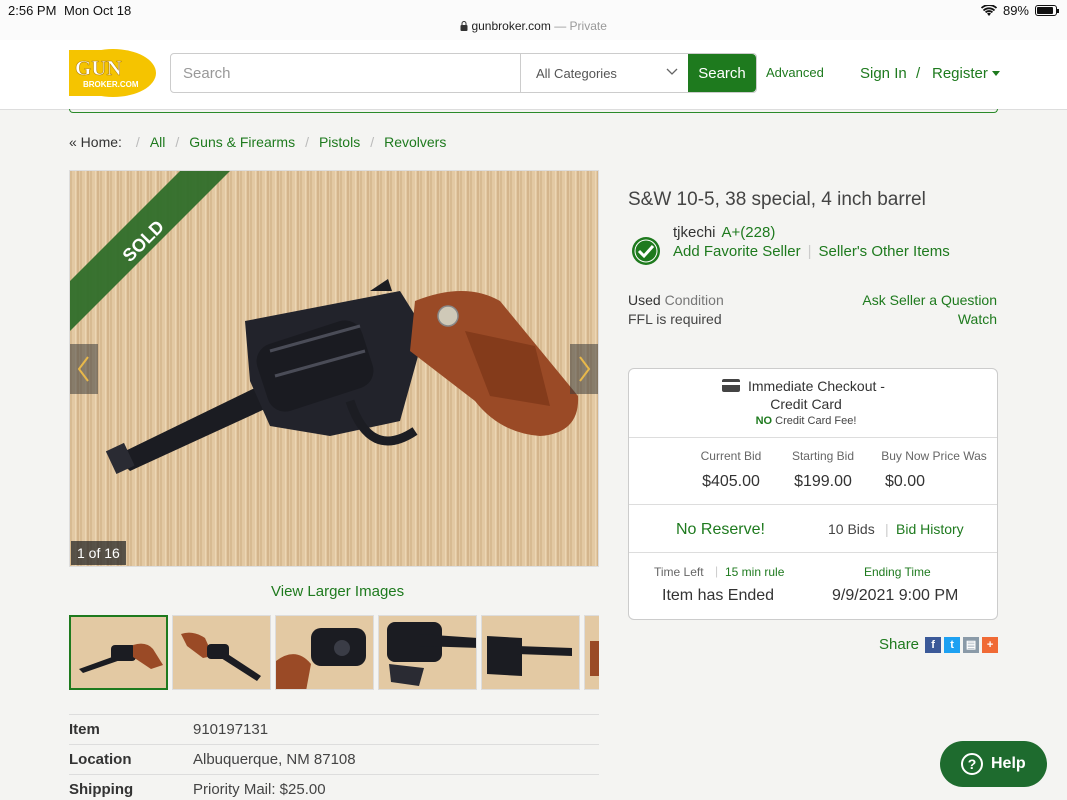 Image resolution: width=1067 pixels, height=800 pixels. I want to click on wifi-icon, so click(988, 10).